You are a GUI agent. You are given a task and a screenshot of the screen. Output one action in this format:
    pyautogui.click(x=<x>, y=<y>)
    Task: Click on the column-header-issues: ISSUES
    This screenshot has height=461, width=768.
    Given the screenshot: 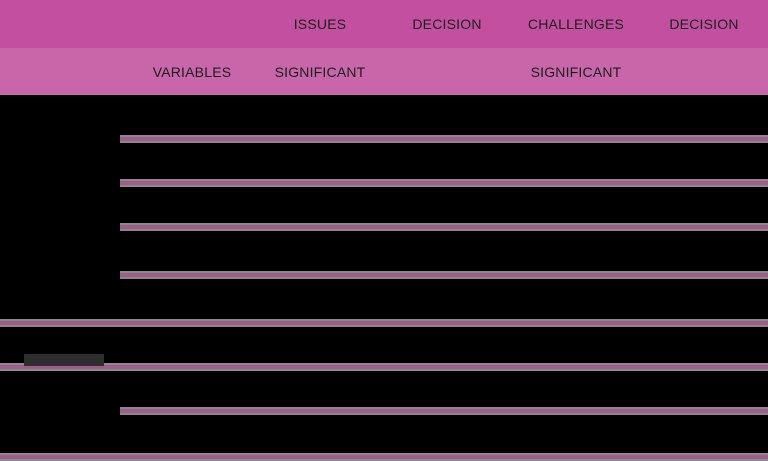 What is the action you would take?
    pyautogui.click(x=320, y=24)
    